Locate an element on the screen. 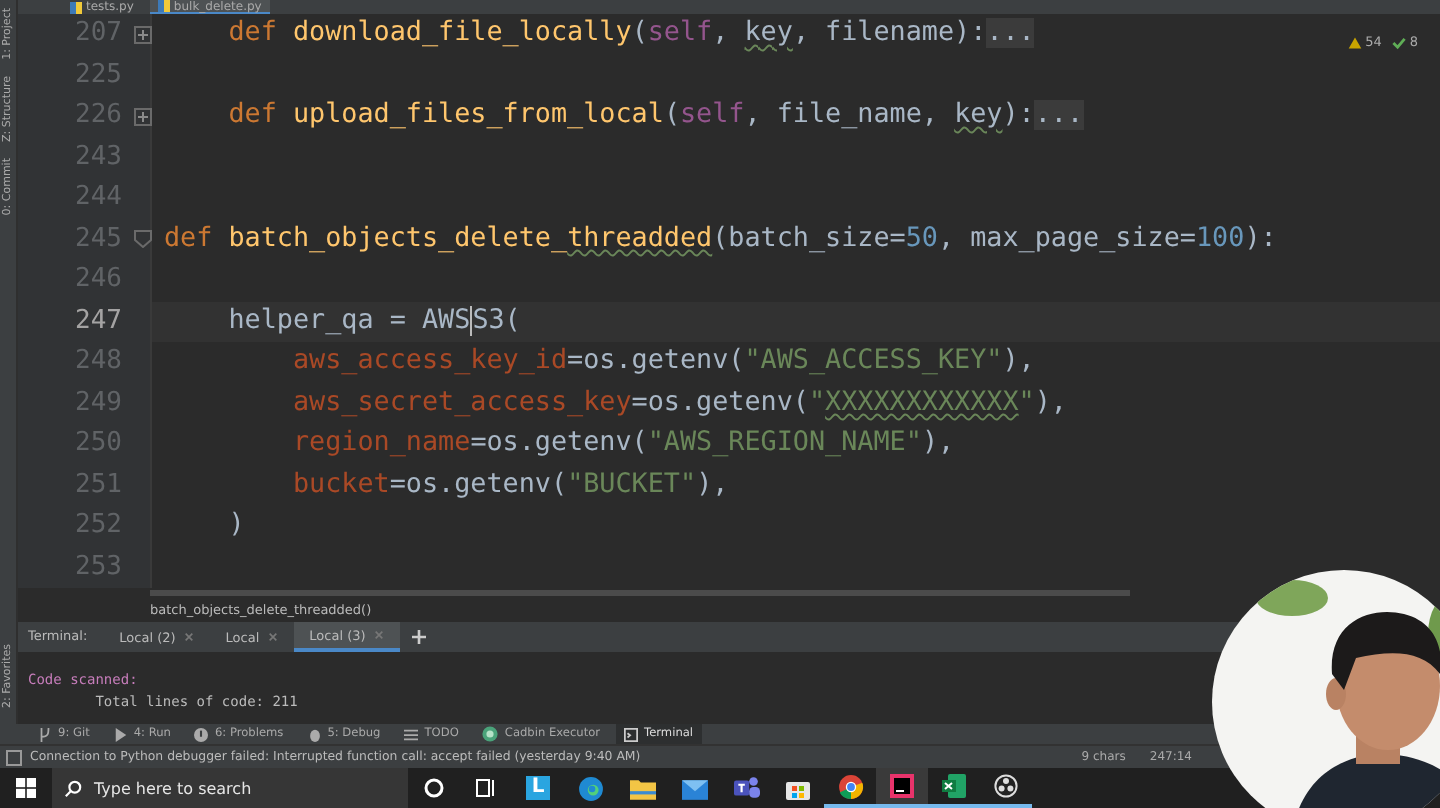 The image size is (1440, 808). list-icon is located at coordinates (411, 734).